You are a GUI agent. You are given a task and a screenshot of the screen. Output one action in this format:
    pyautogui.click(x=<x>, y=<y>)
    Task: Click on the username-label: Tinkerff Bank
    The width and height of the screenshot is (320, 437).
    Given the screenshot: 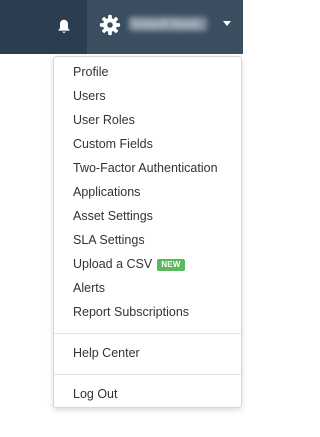 What is the action you would take?
    pyautogui.click(x=168, y=24)
    